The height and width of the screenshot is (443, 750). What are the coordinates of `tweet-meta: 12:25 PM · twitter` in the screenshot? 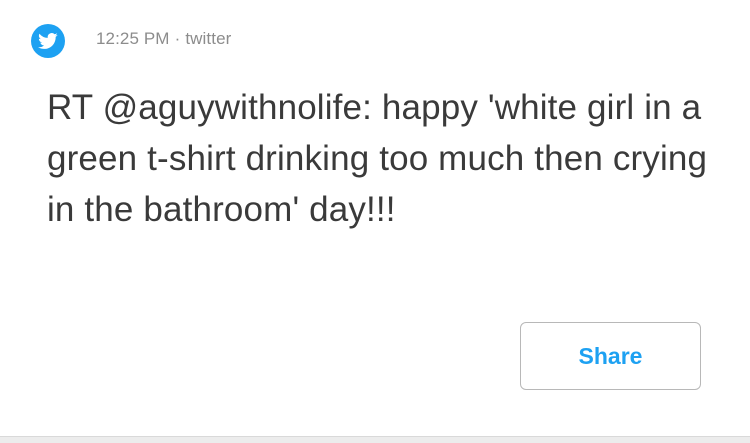 It's located at (163, 39).